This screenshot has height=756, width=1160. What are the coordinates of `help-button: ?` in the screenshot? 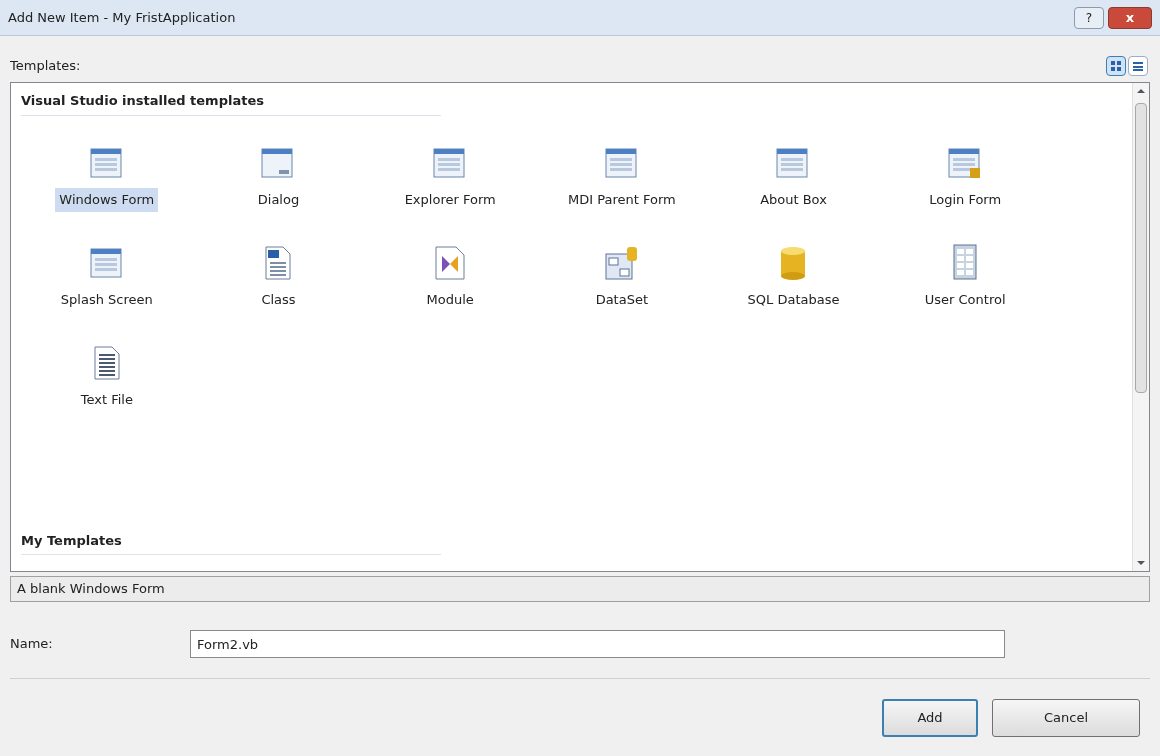 It's located at (1089, 17).